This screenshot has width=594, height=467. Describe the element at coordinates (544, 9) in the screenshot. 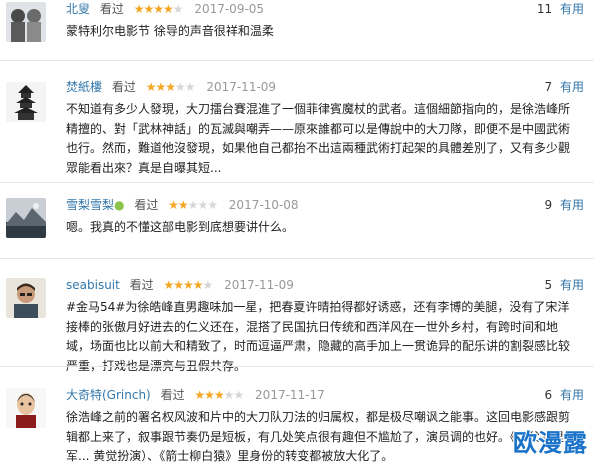

I see `vote-number: 11` at that location.